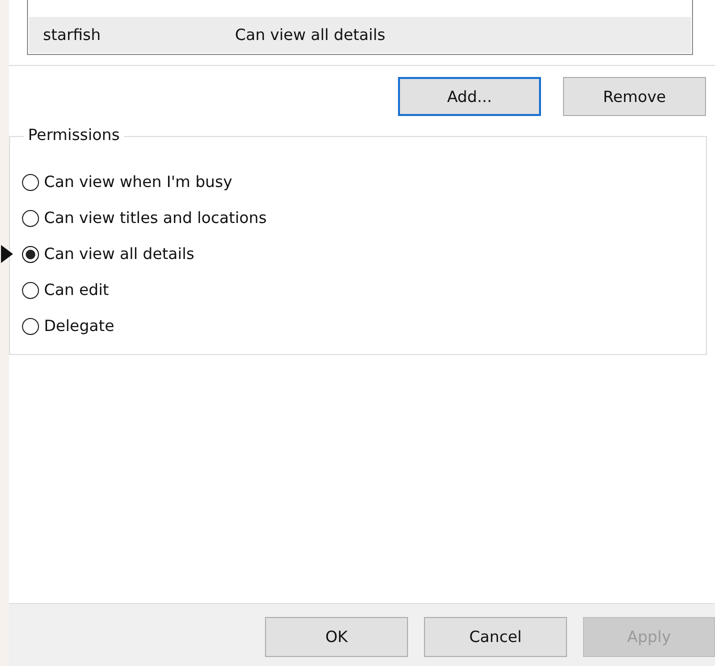  What do you see at coordinates (127, 182) in the screenshot?
I see `radio-option: Can view when I'm busy` at bounding box center [127, 182].